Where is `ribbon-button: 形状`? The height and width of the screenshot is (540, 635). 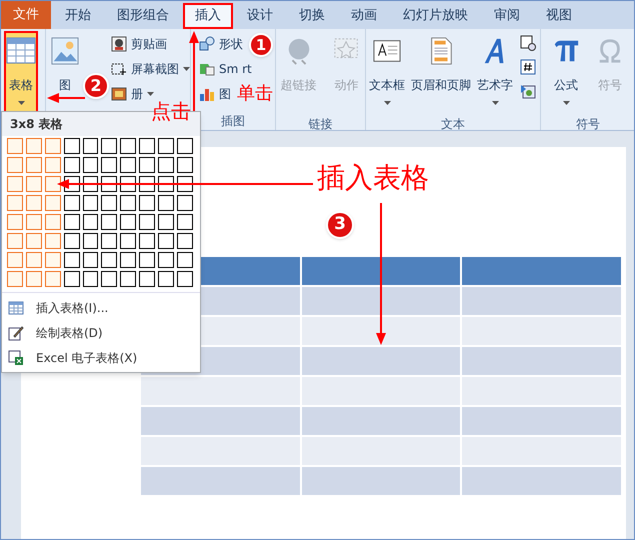 ribbon-button: 形状 is located at coordinates (221, 43).